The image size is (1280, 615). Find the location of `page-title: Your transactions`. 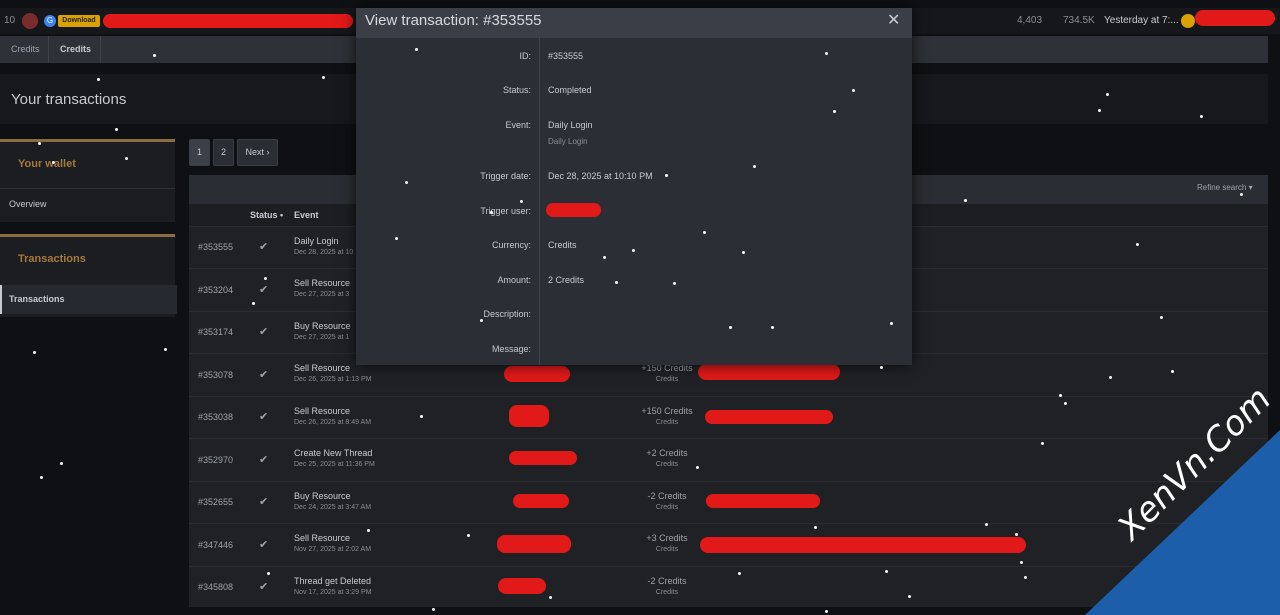

page-title: Your transactions is located at coordinates (69, 99).